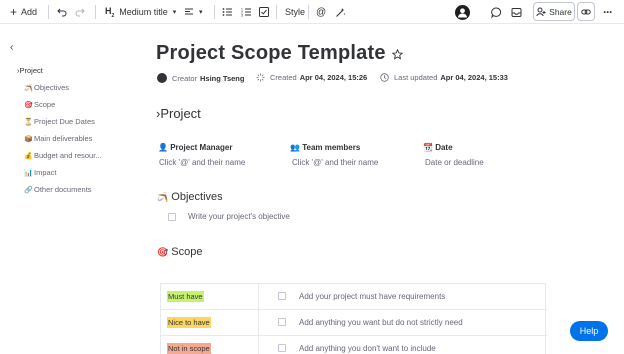  What do you see at coordinates (372, 296) in the screenshot?
I see `requirement-input: Add your project must have requirements` at bounding box center [372, 296].